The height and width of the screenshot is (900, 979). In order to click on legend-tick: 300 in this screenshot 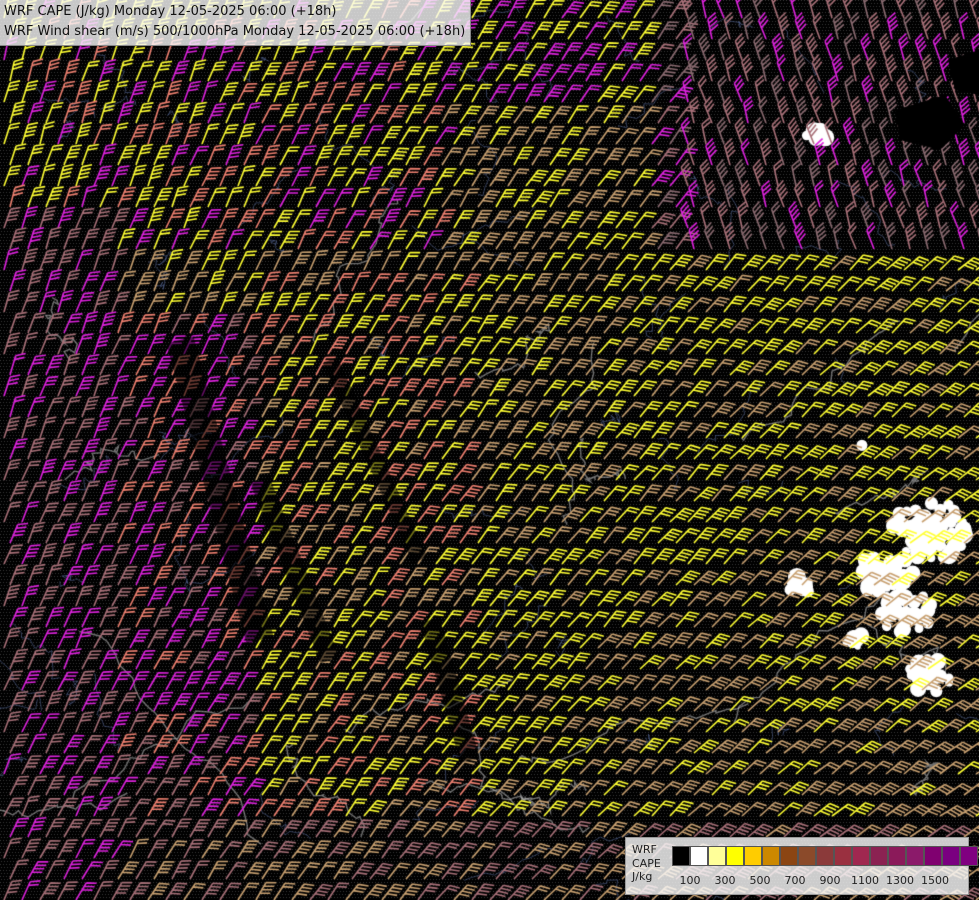, I will do `click(725, 880)`.